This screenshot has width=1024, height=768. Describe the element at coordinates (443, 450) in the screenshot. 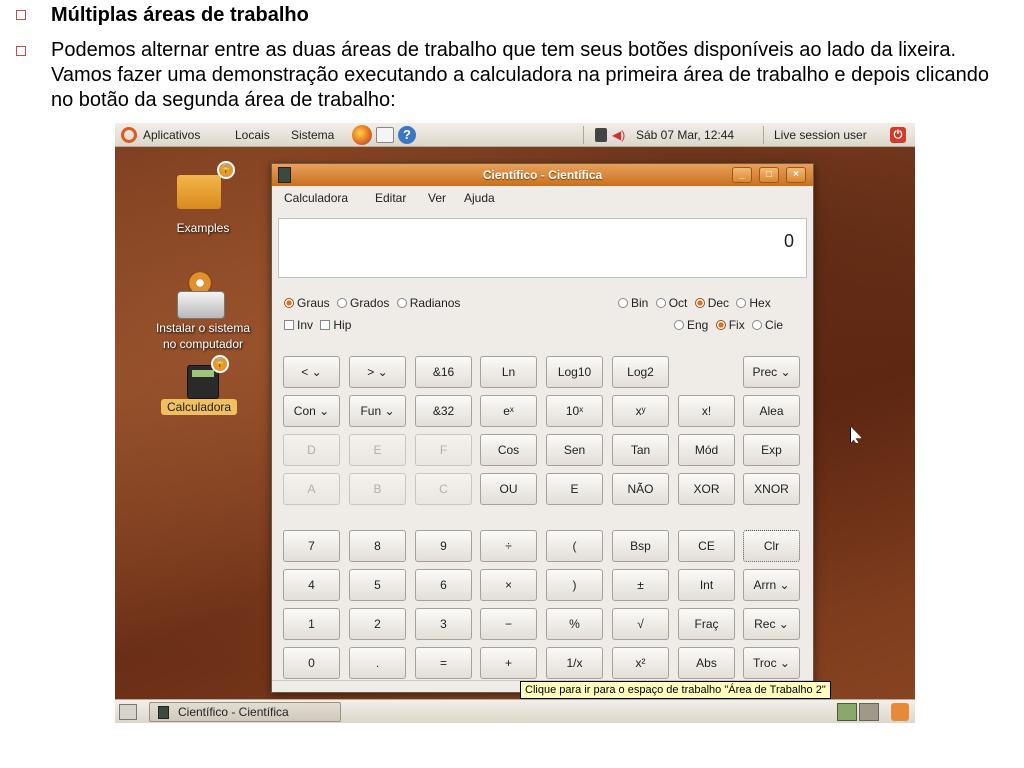

I see `calc-key: F` at that location.